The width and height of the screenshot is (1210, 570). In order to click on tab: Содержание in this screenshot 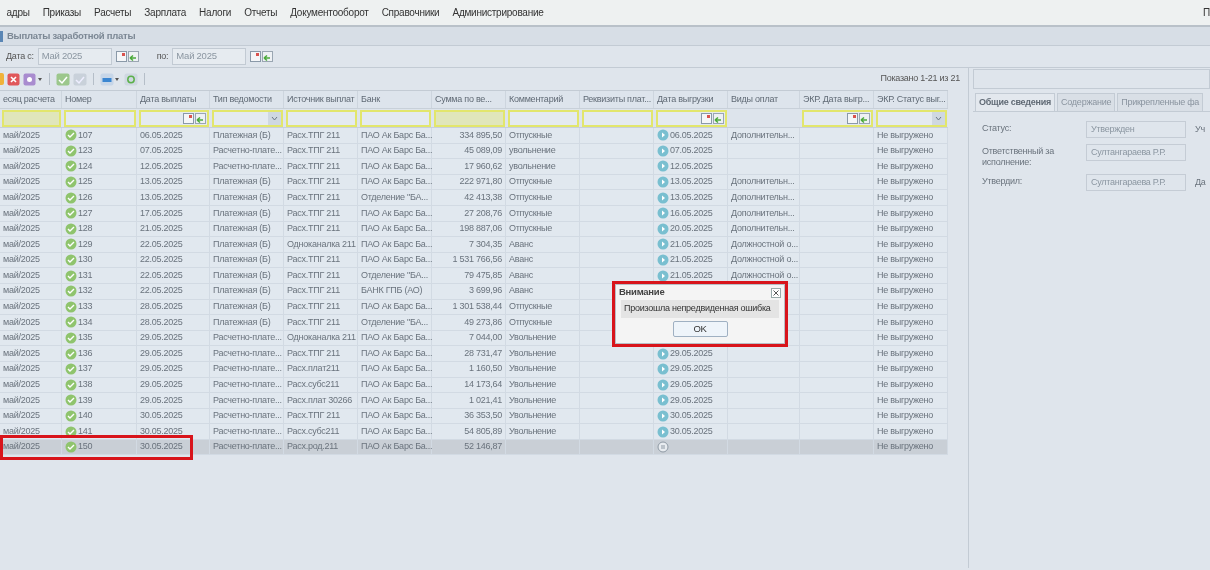, I will do `click(1086, 102)`.